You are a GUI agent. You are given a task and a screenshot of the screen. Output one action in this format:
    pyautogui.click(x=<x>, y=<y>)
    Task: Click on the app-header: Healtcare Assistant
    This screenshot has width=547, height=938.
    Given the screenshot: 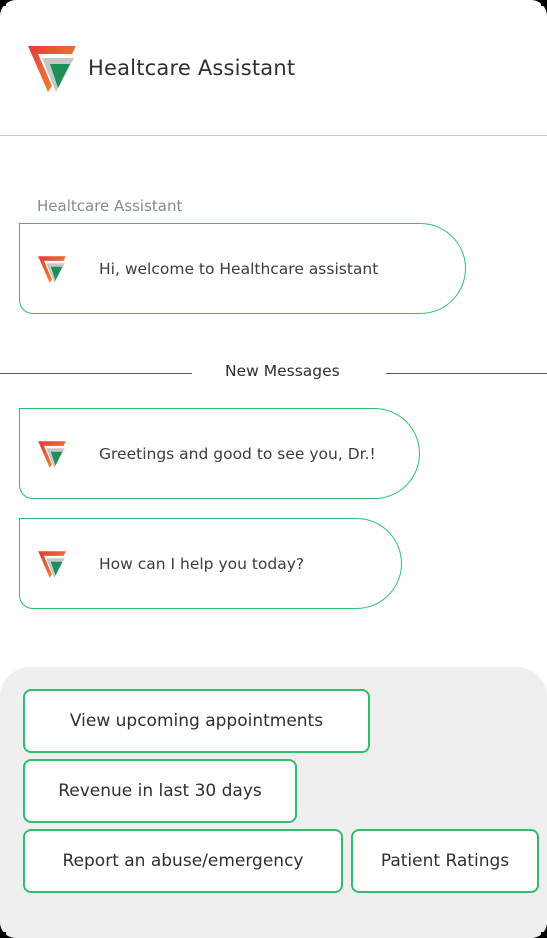 What is the action you would take?
    pyautogui.click(x=273, y=68)
    